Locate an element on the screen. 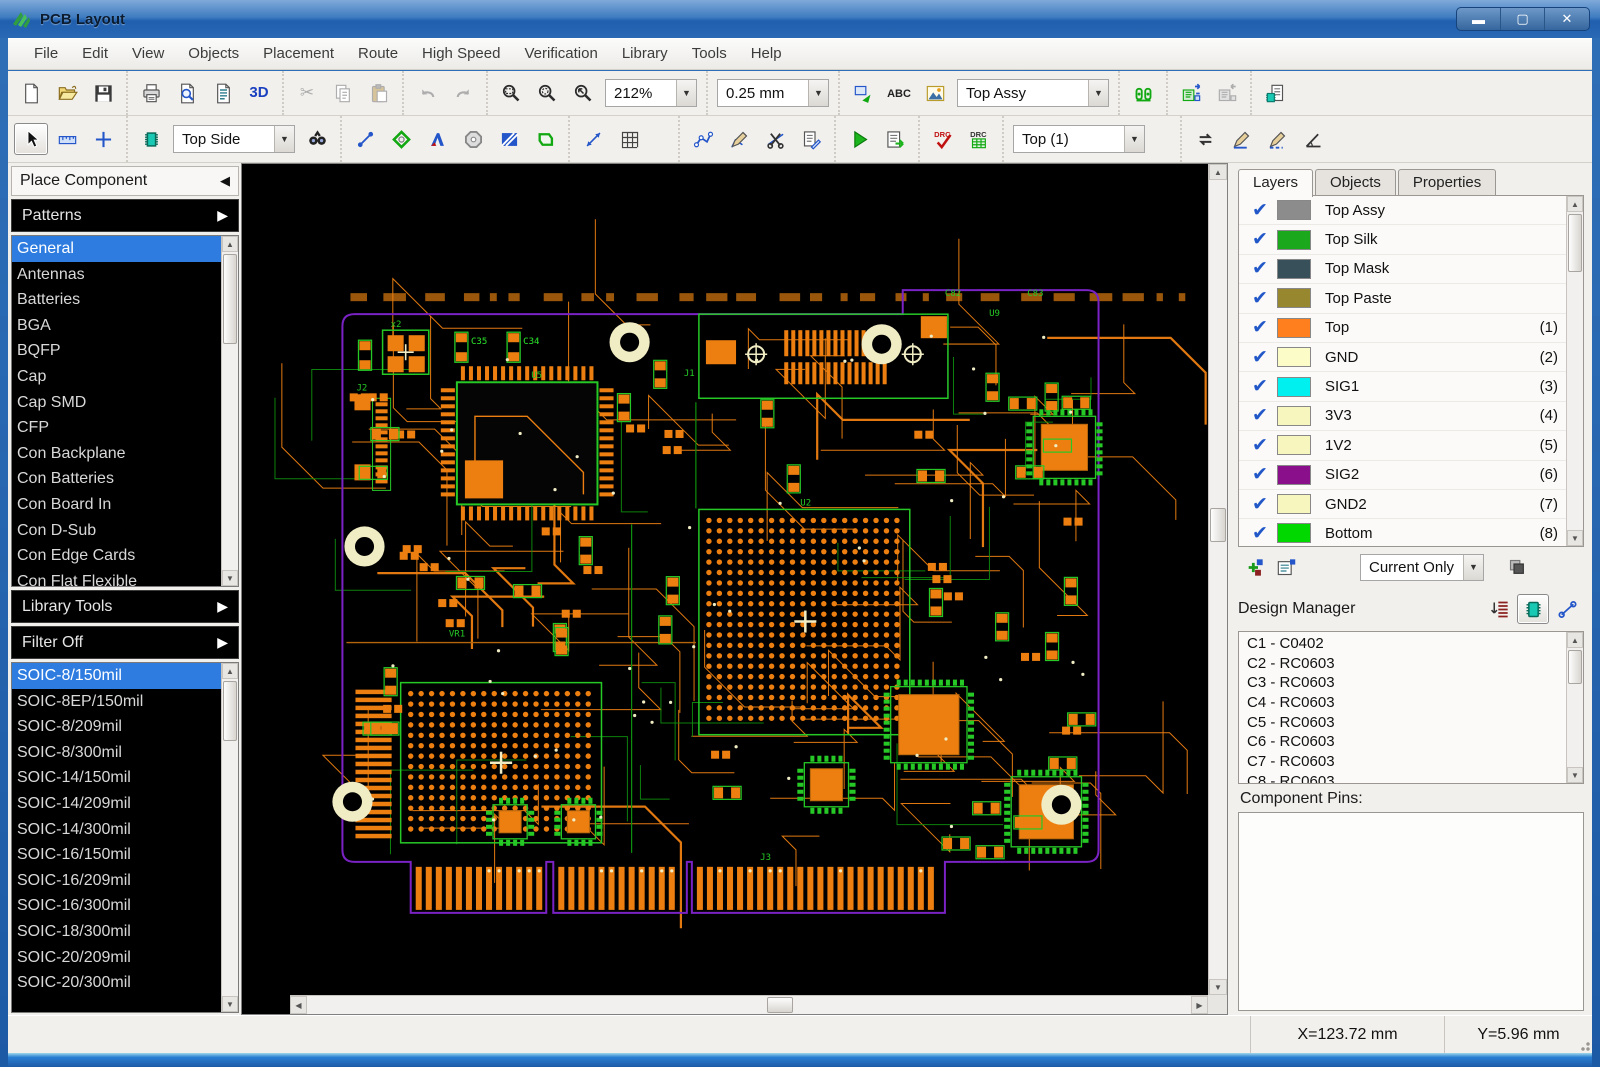 This screenshot has height=1067, width=1600. list-item: SOIC-20/300mil is located at coordinates (116, 983).